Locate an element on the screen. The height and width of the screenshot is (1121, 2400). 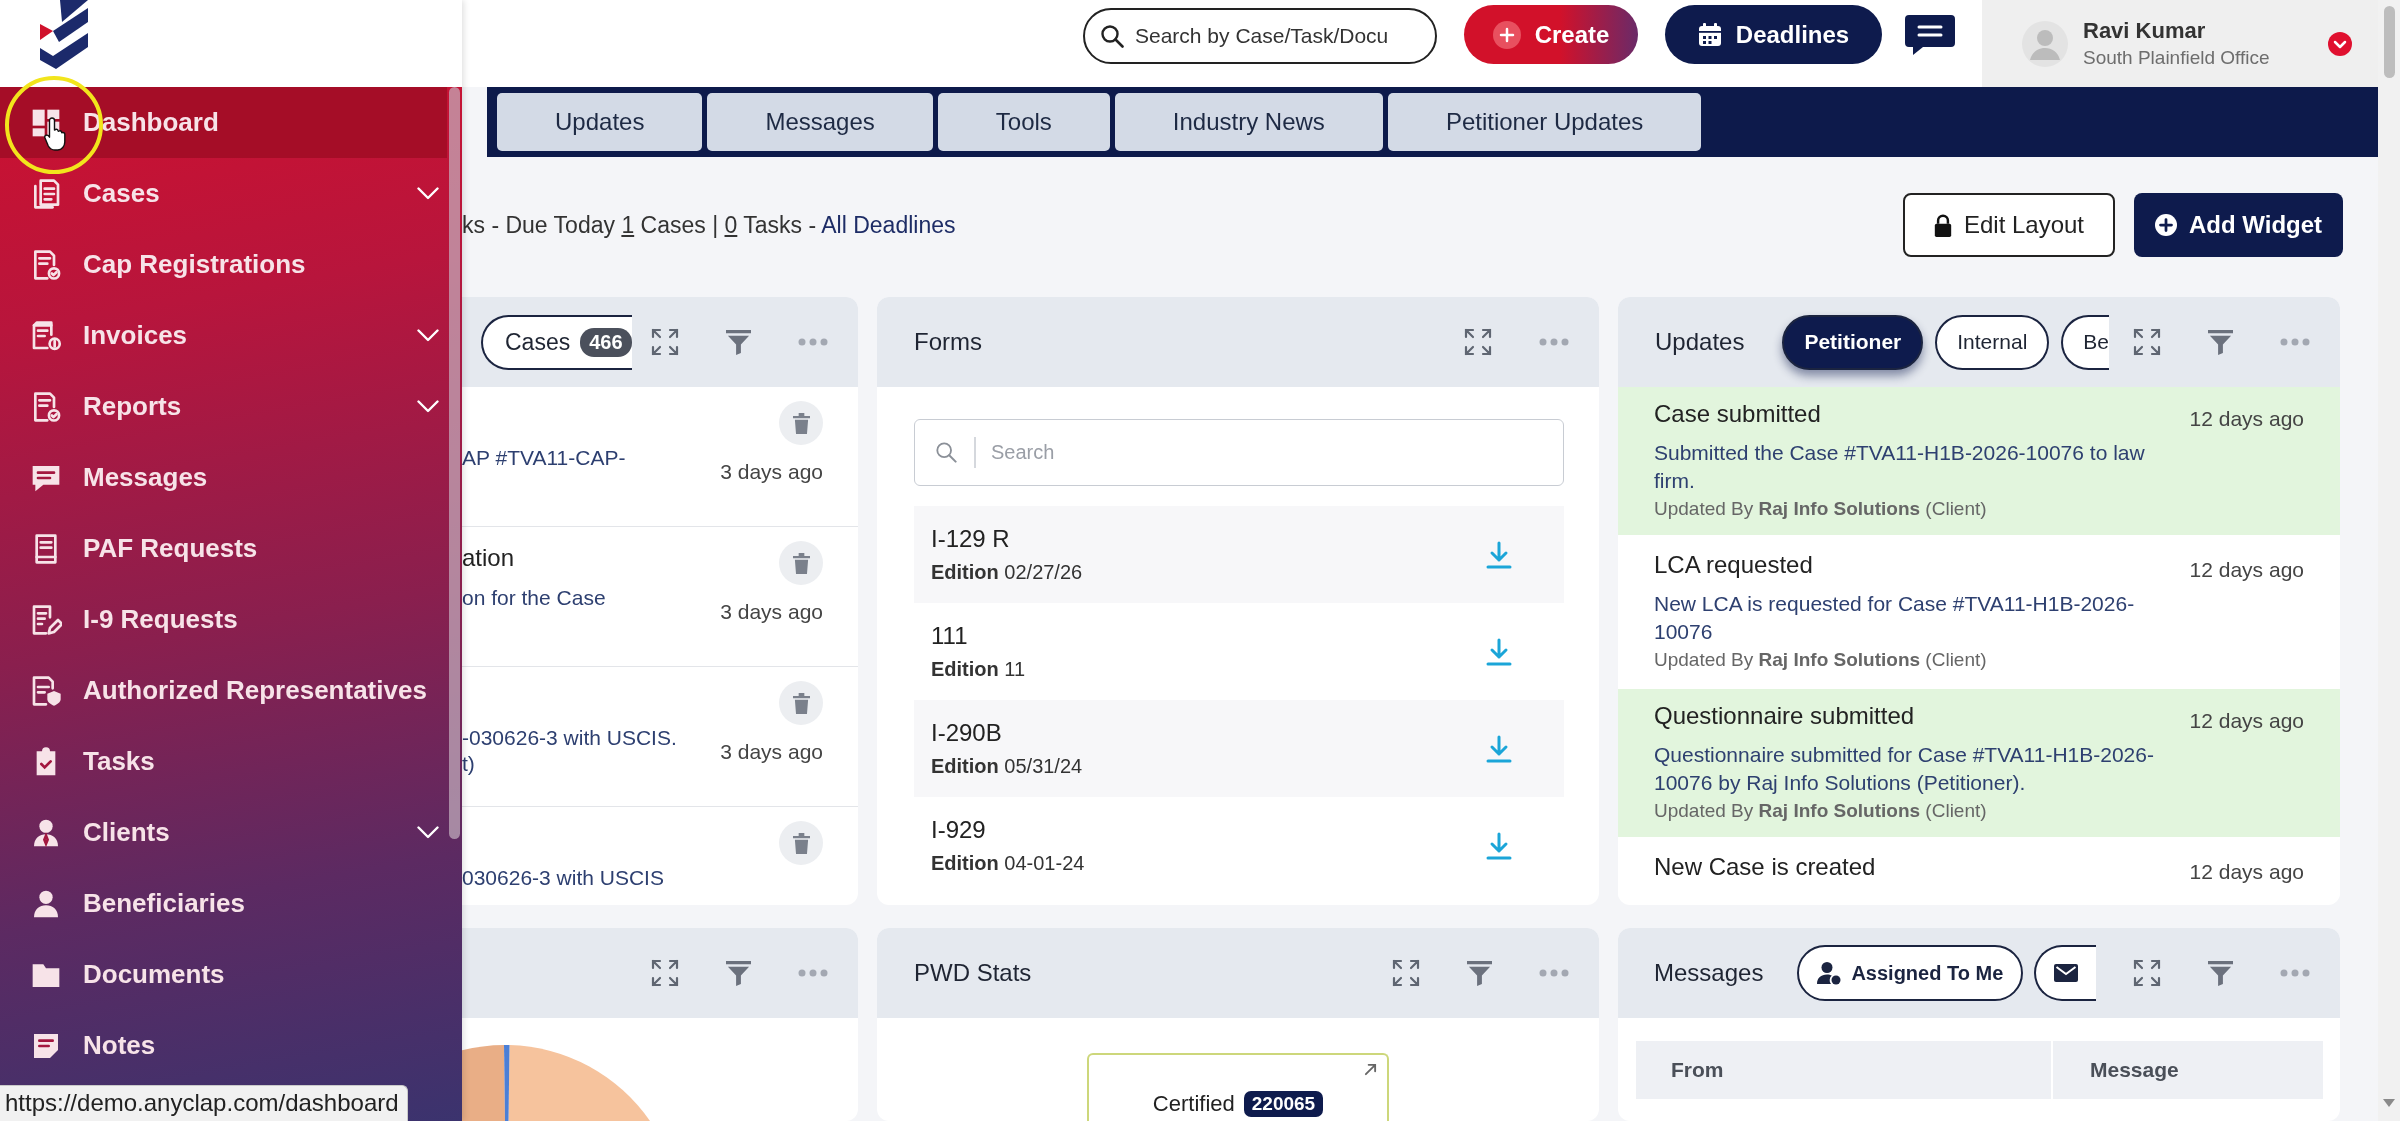
edit-layout-button: Edit Layout is located at coordinates (2009, 225).